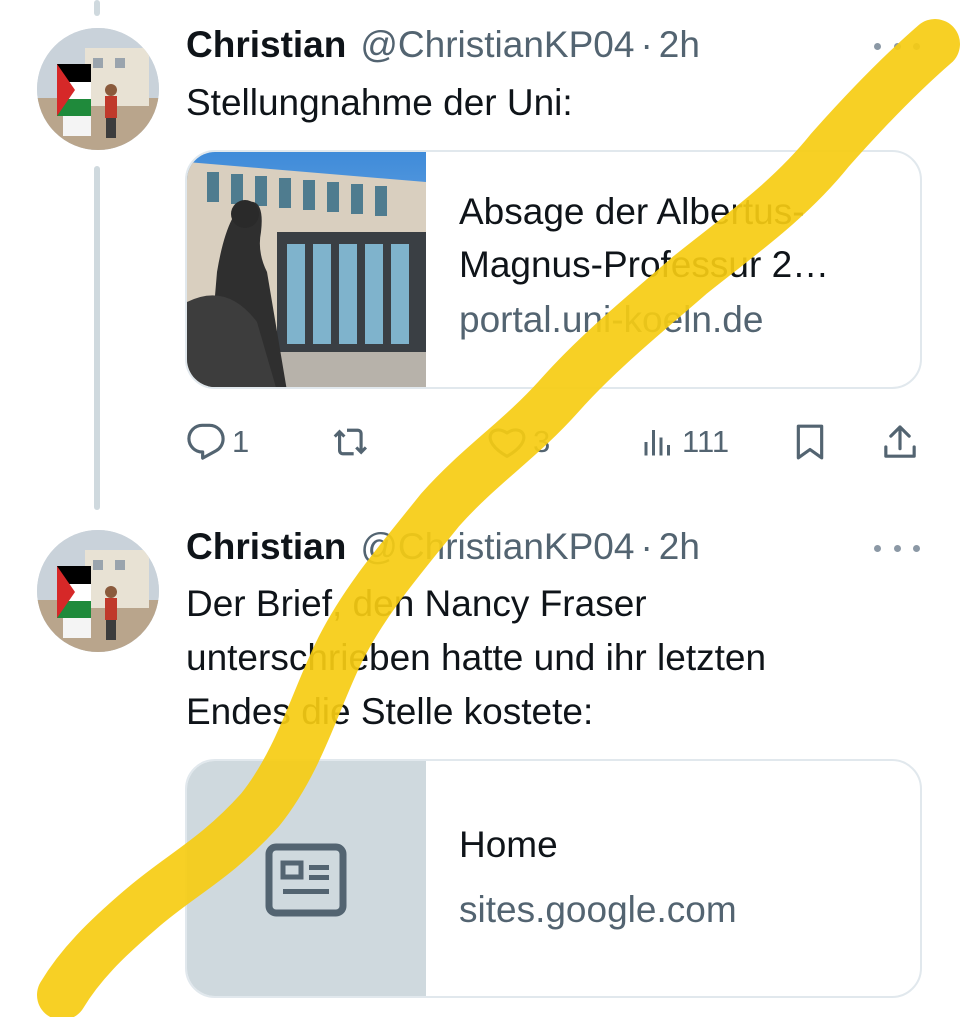 This screenshot has height=1017, width=960. I want to click on like-icon, so click(507, 443).